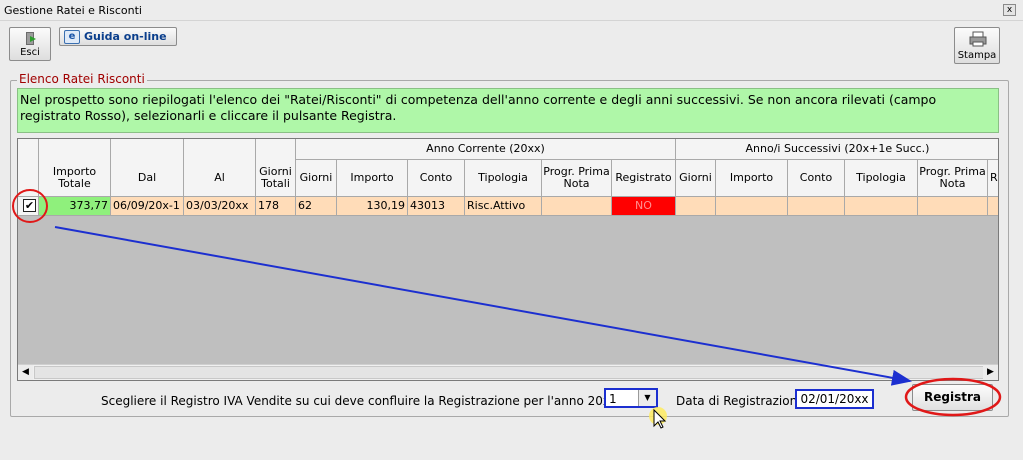 This screenshot has width=1023, height=460. What do you see at coordinates (436, 206) in the screenshot?
I see `cell-conto: 43013` at bounding box center [436, 206].